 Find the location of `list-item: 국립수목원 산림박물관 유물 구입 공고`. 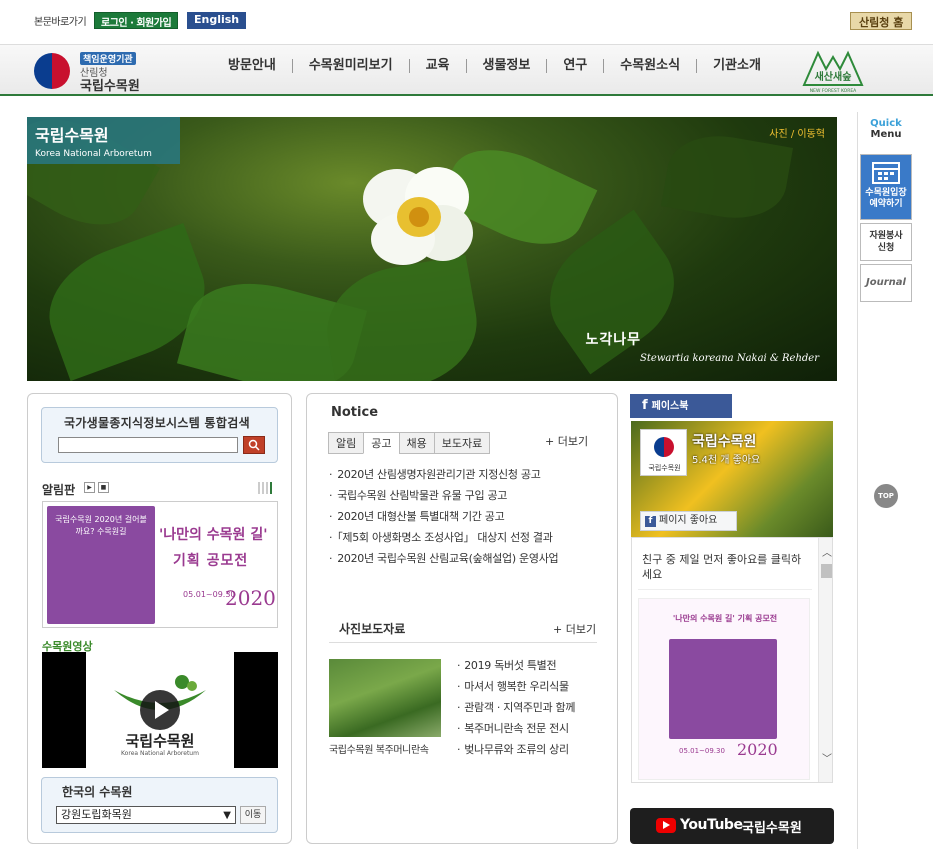

list-item: 국립수목원 산림박물관 유물 구입 공고 is located at coordinates (464, 495).